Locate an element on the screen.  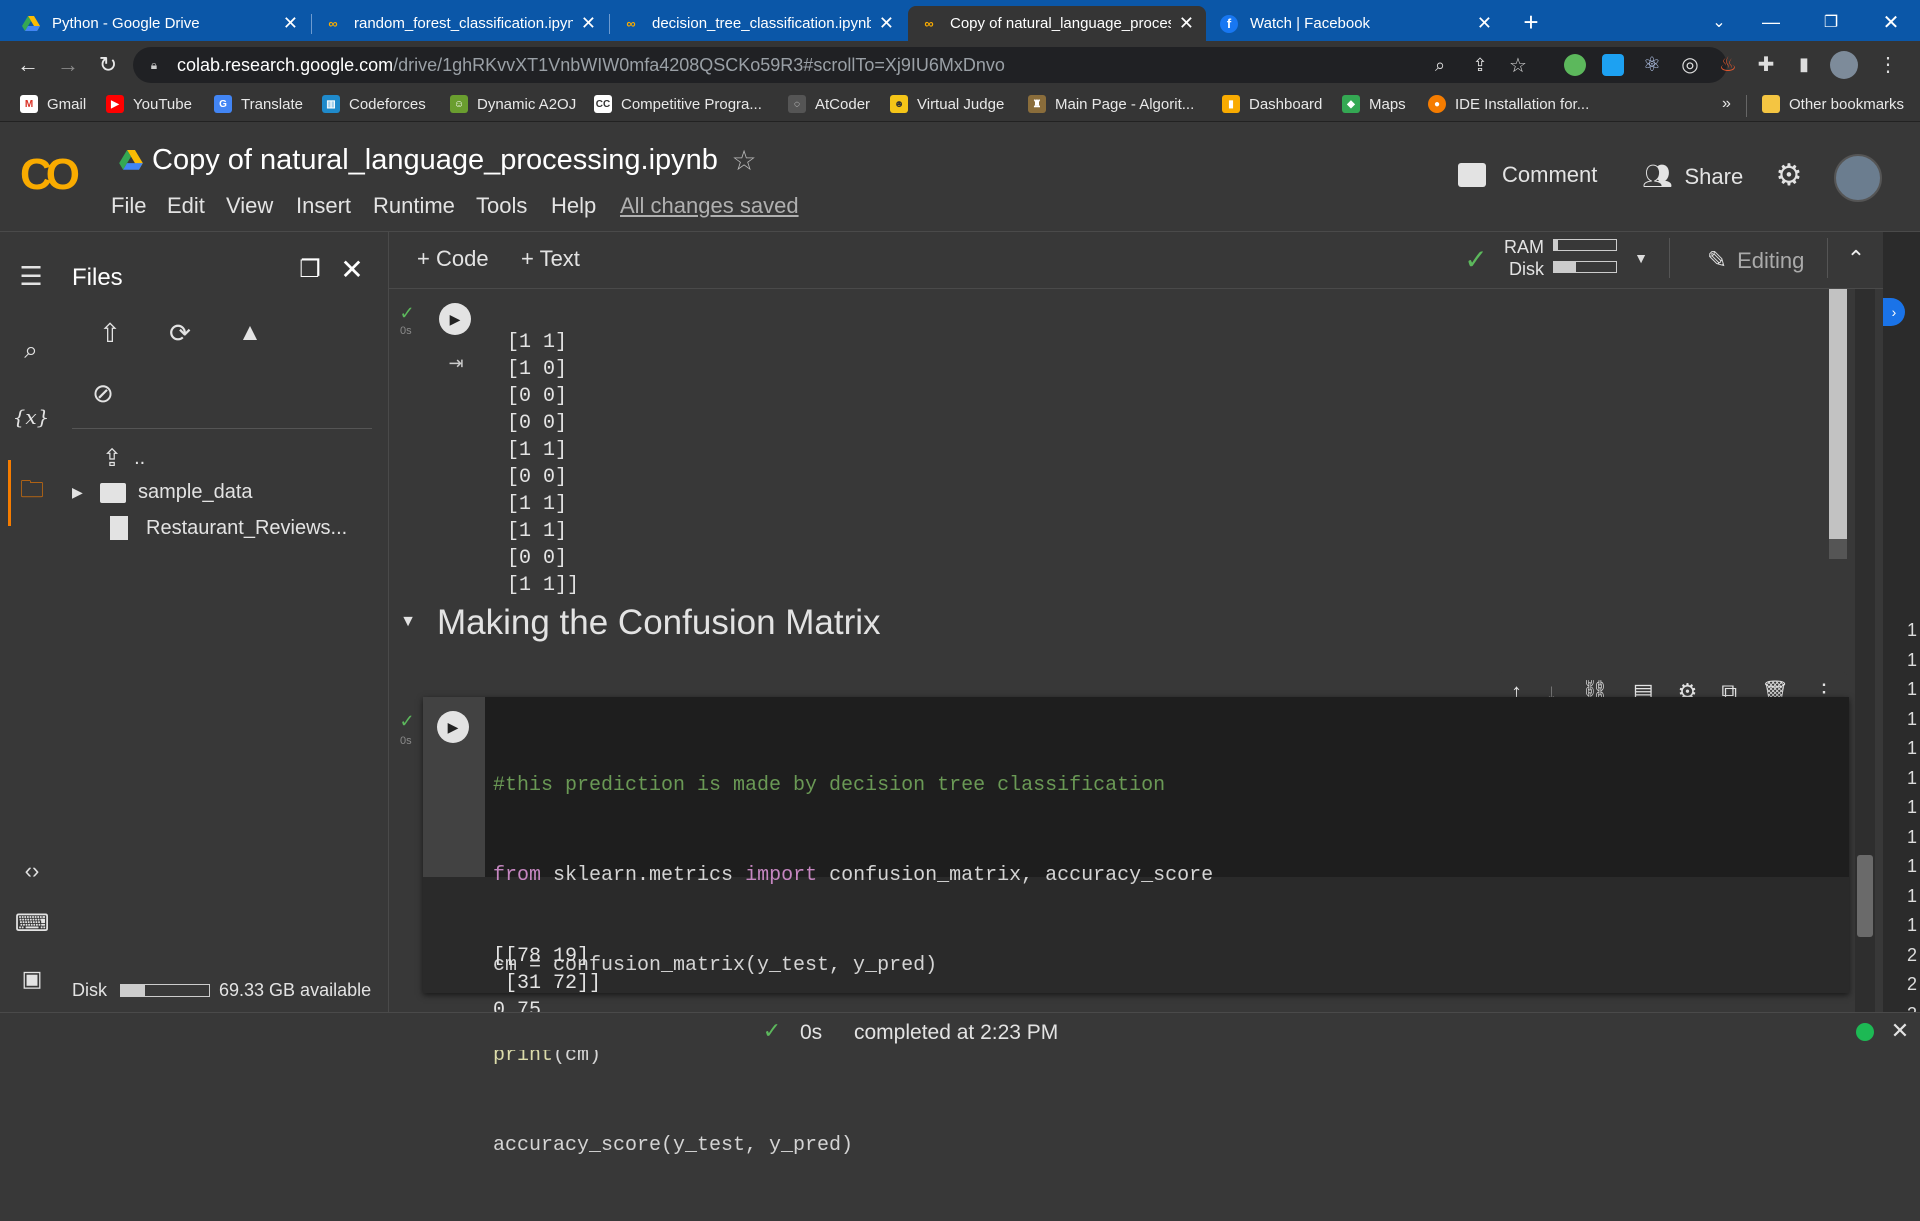
disk-usage-bar is located at coordinates (1585, 267).